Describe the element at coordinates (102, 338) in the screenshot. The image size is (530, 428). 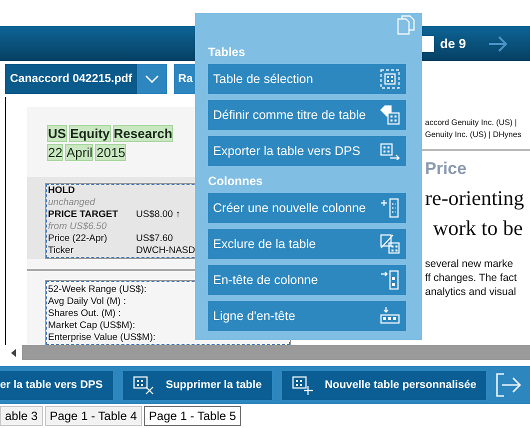
I see `table-cell: Enterprise Value (US$M):` at that location.